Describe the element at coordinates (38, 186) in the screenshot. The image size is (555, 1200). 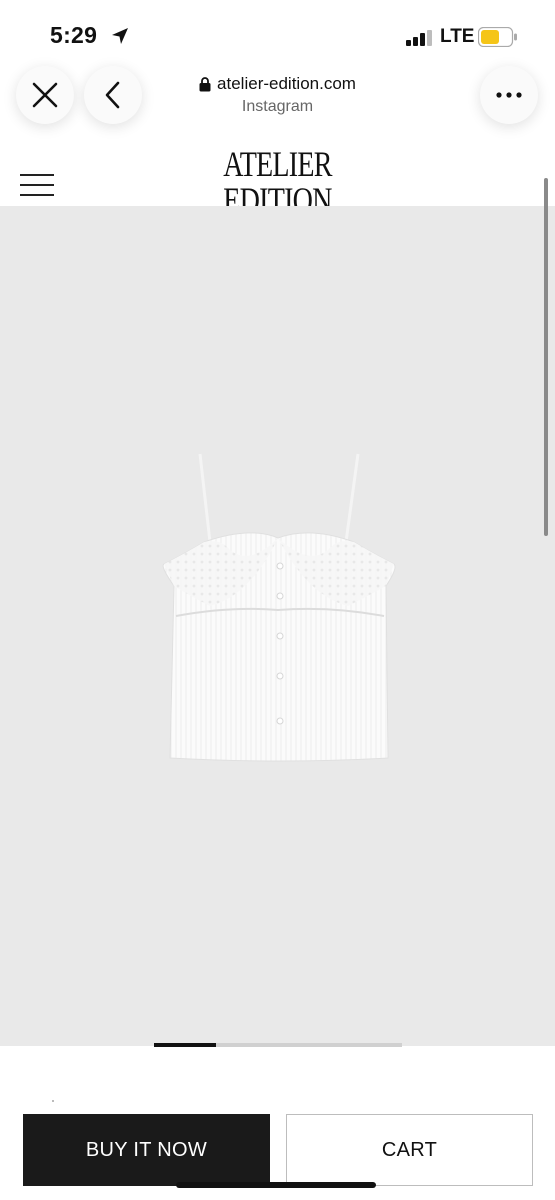
I see `hamburger-menu-icon` at that location.